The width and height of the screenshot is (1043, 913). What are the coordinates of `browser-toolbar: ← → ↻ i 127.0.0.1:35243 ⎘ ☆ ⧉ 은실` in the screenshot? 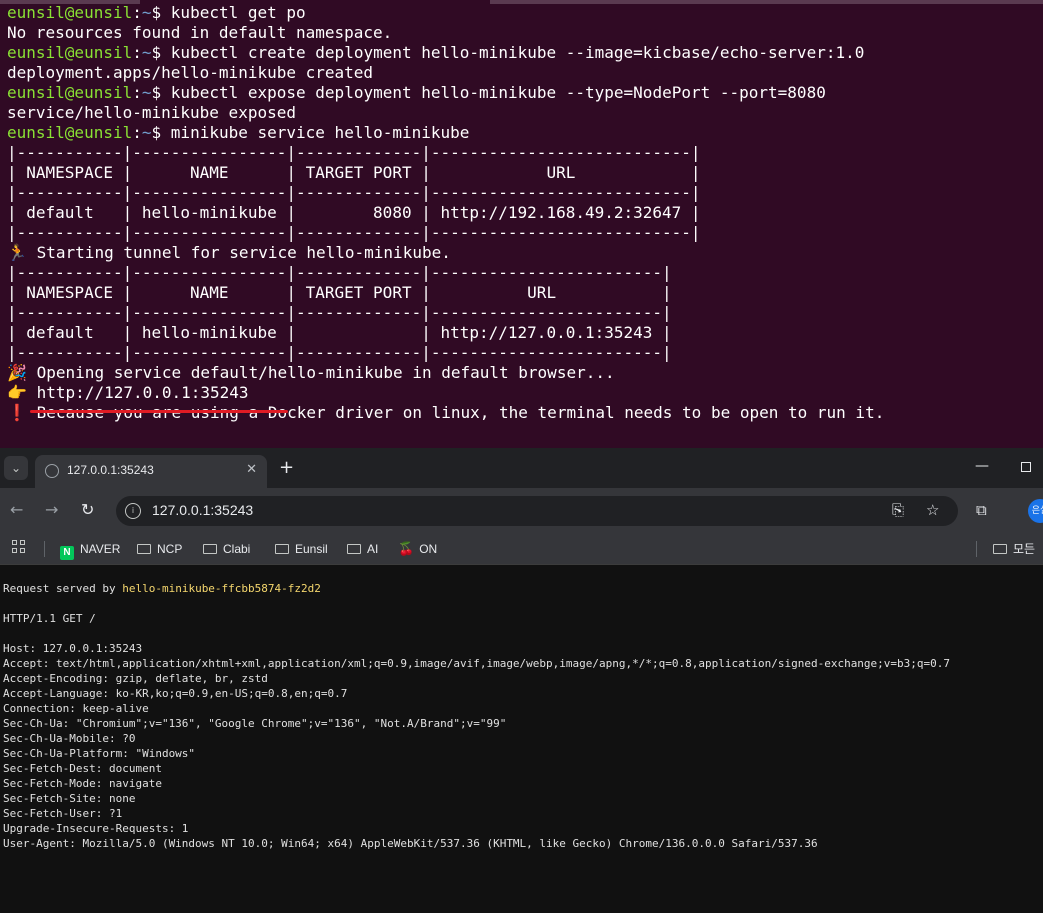 It's located at (521, 511).